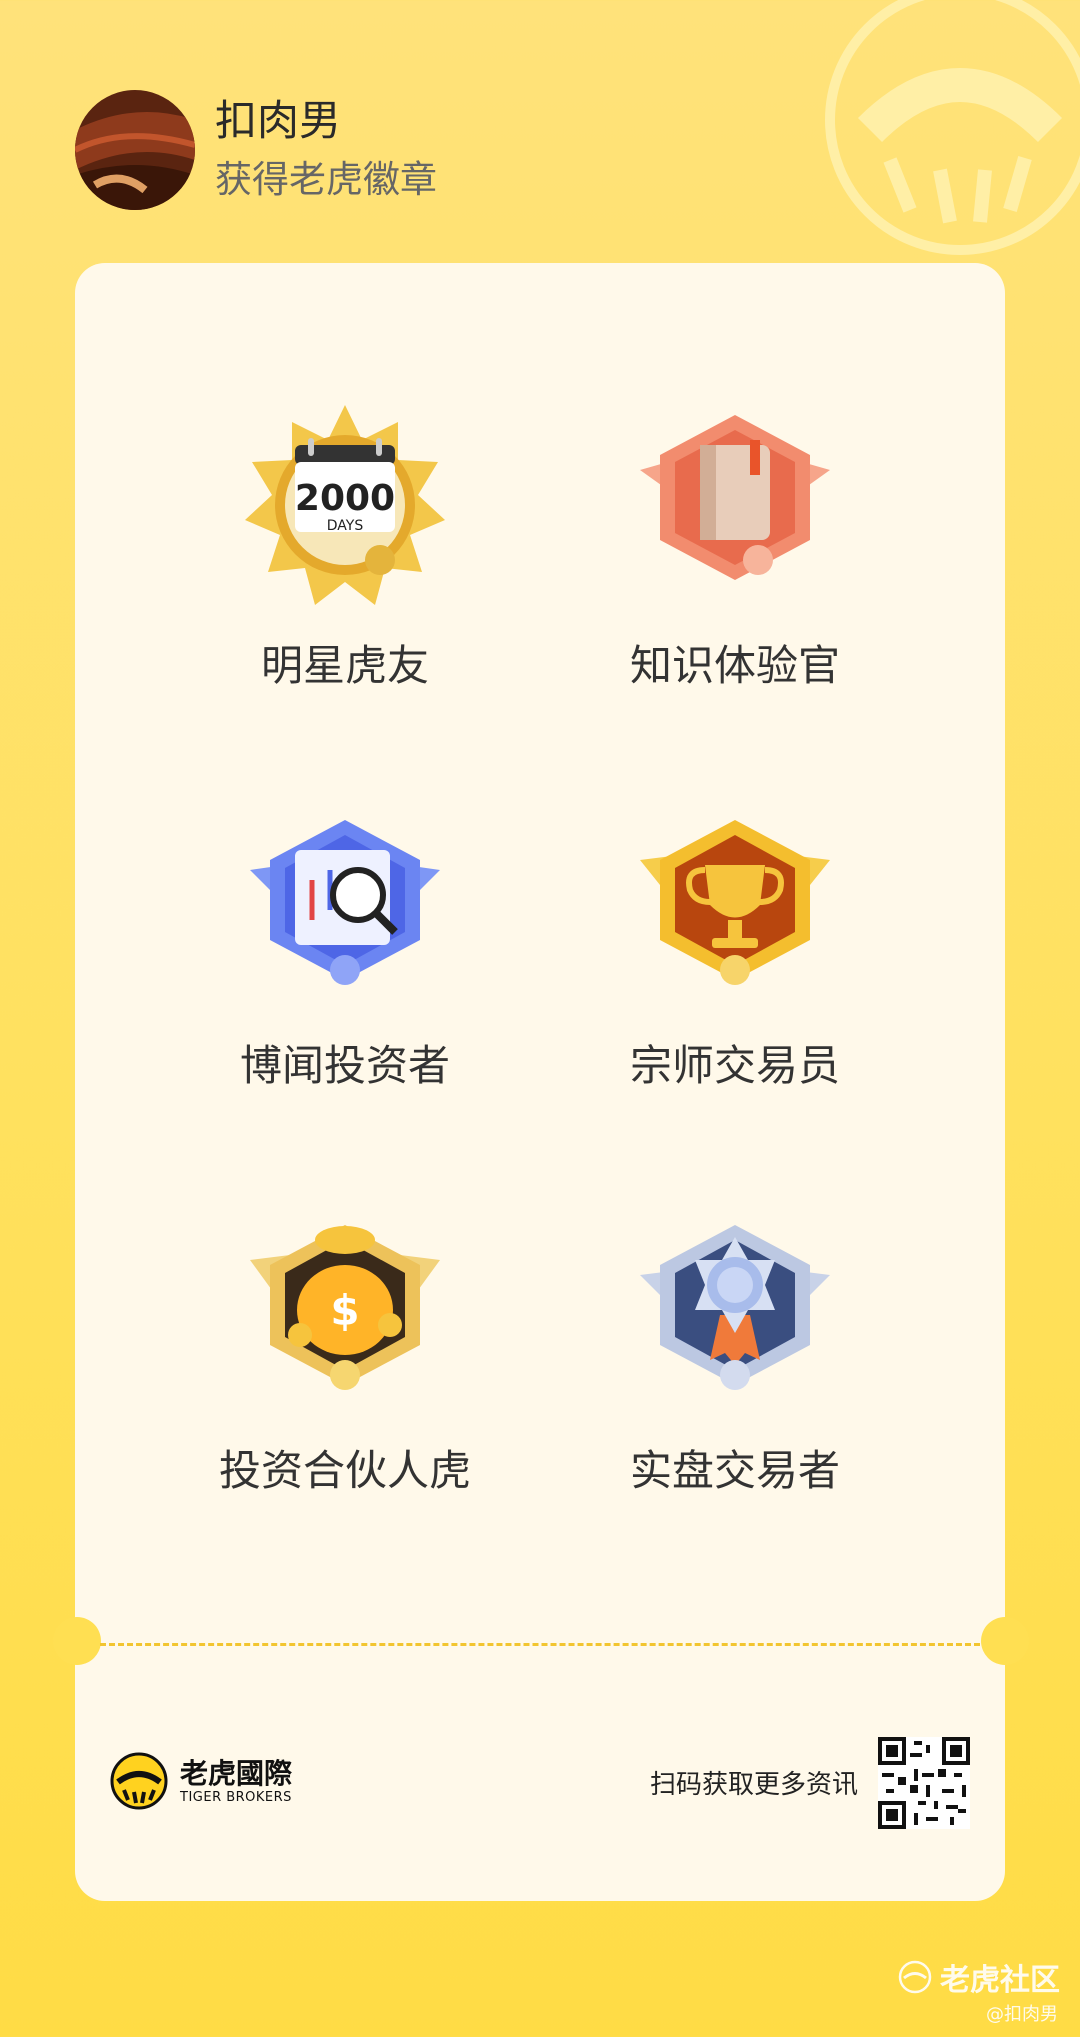 The width and height of the screenshot is (1080, 2037). What do you see at coordinates (345, 526) in the screenshot?
I see `svg-text: DAYS` at bounding box center [345, 526].